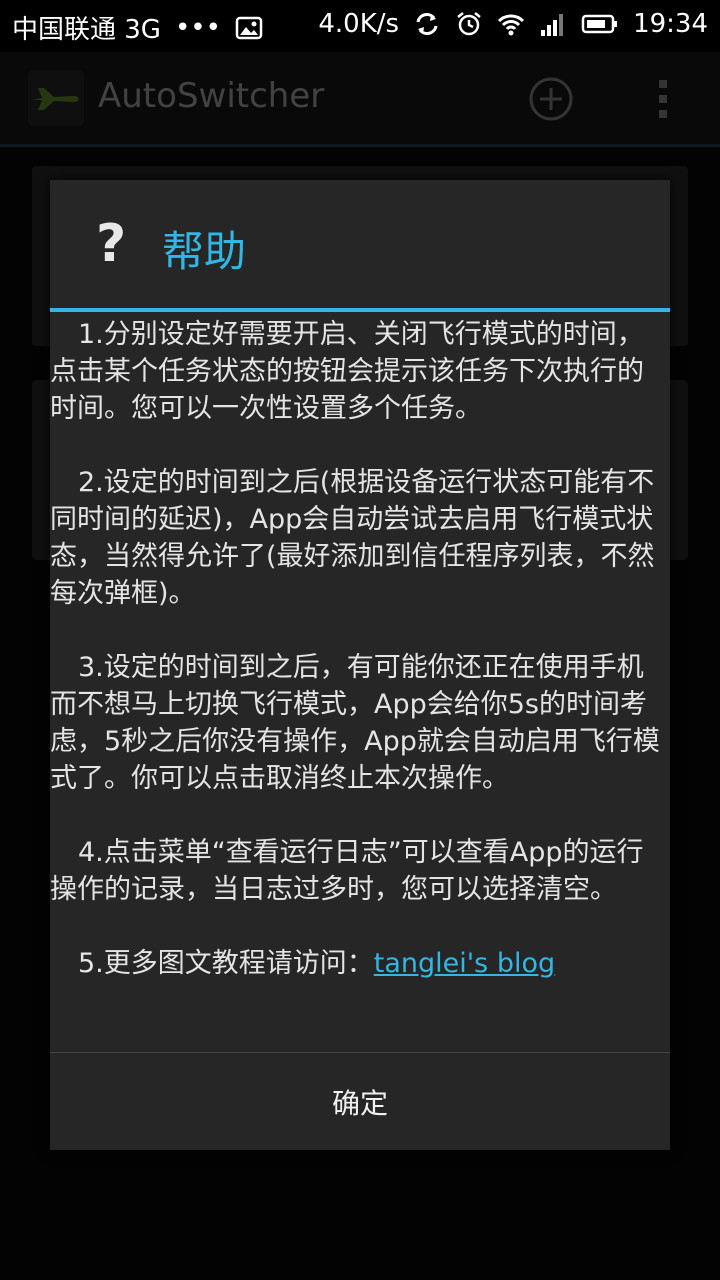 Image resolution: width=720 pixels, height=1280 pixels. Describe the element at coordinates (469, 24) in the screenshot. I see `alarm-icon` at that location.